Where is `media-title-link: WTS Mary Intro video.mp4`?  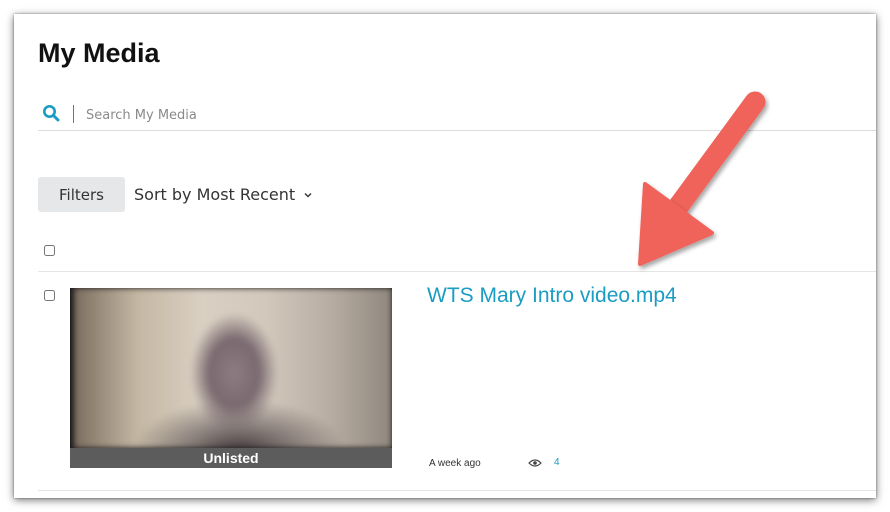
media-title-link: WTS Mary Intro video.mp4 is located at coordinates (552, 296).